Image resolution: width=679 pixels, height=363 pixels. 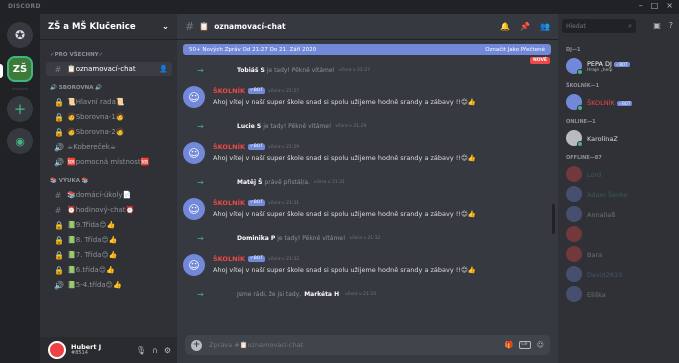 I want to click on add-member-icon: 👤, so click(x=163, y=69).